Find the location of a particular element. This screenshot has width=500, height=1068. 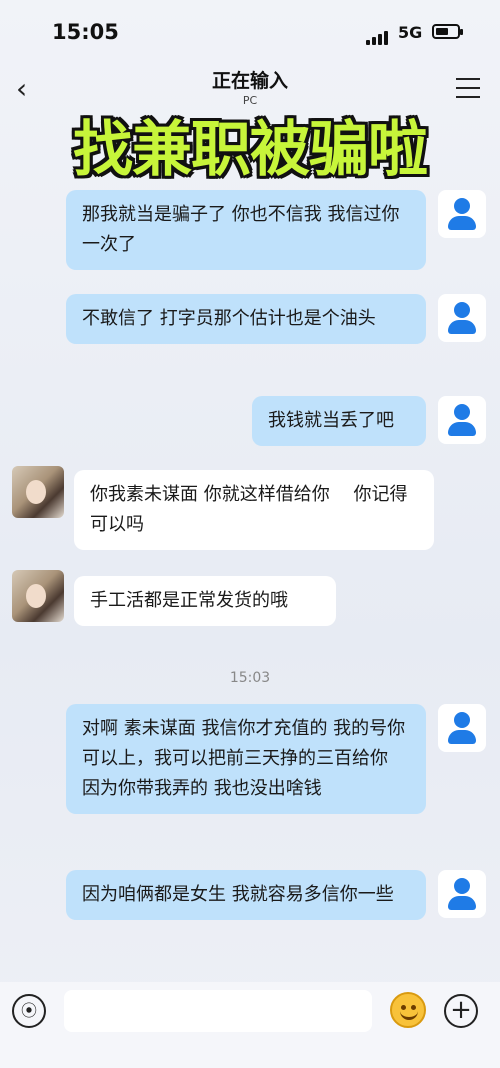

overlay-banner: 找兼职被骗啦 is located at coordinates (250, 150).